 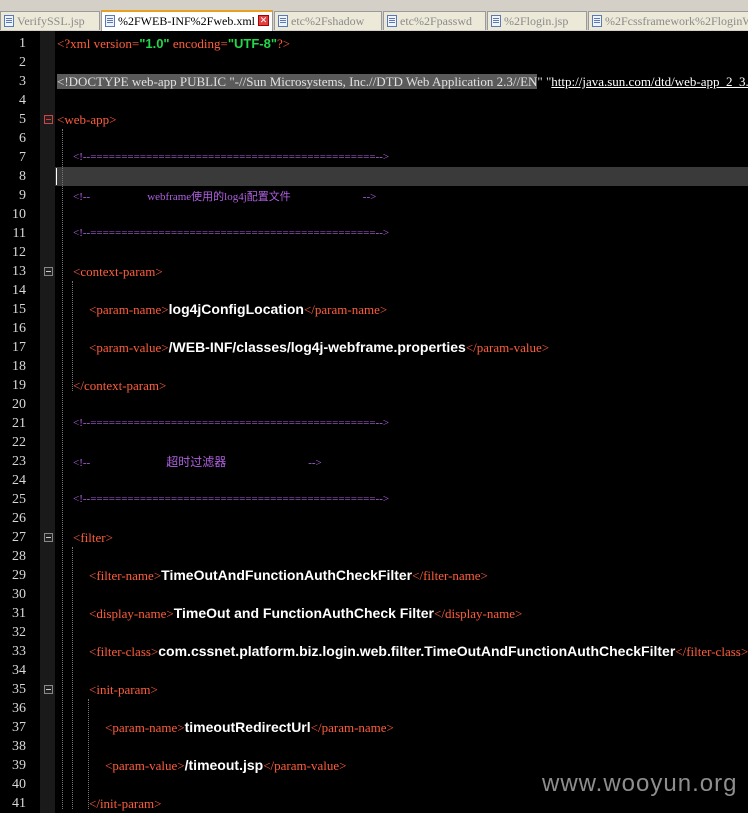 I want to click on tab-label: %2Fcssframework%2FloginW, so click(x=676, y=21).